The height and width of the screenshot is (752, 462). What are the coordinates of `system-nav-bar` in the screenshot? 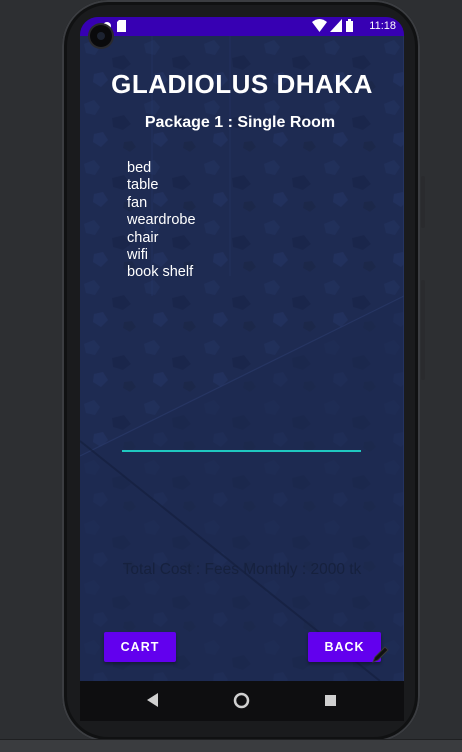 It's located at (242, 701).